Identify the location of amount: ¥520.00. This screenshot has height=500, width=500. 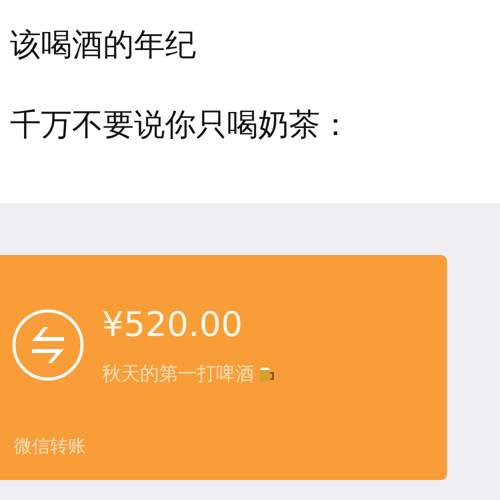
(173, 325).